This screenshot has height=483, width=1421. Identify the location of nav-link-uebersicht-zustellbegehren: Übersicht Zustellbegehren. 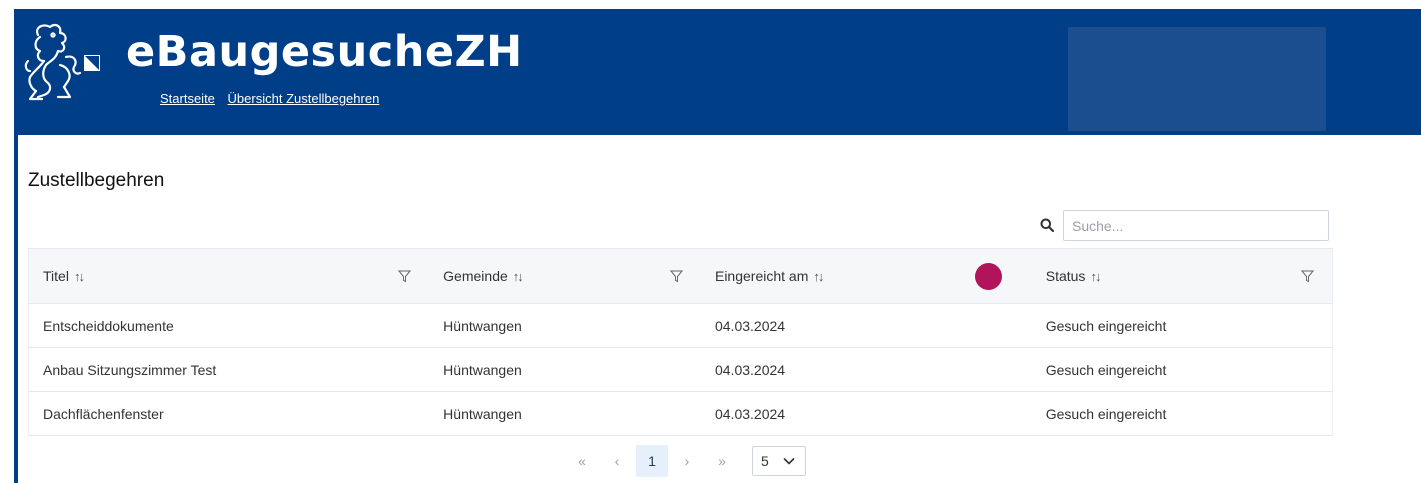
(304, 98).